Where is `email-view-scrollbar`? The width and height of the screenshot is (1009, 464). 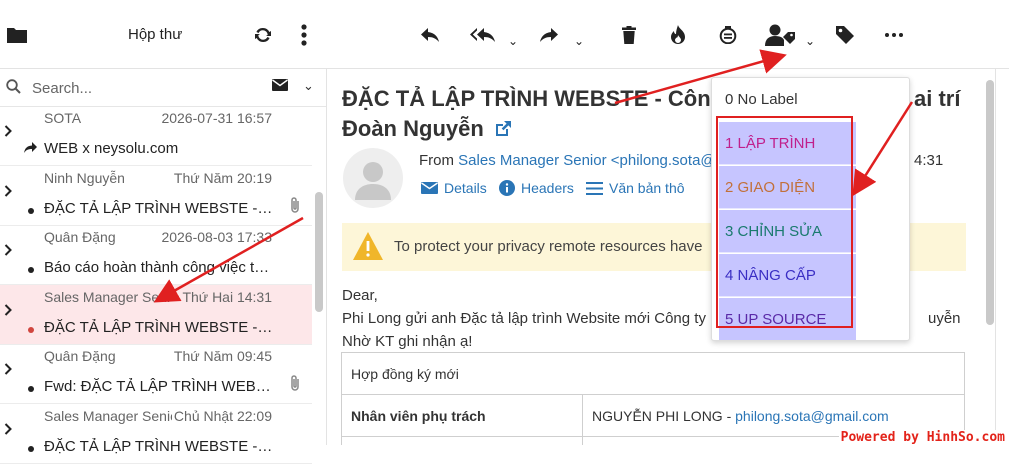
email-view-scrollbar is located at coordinates (990, 202).